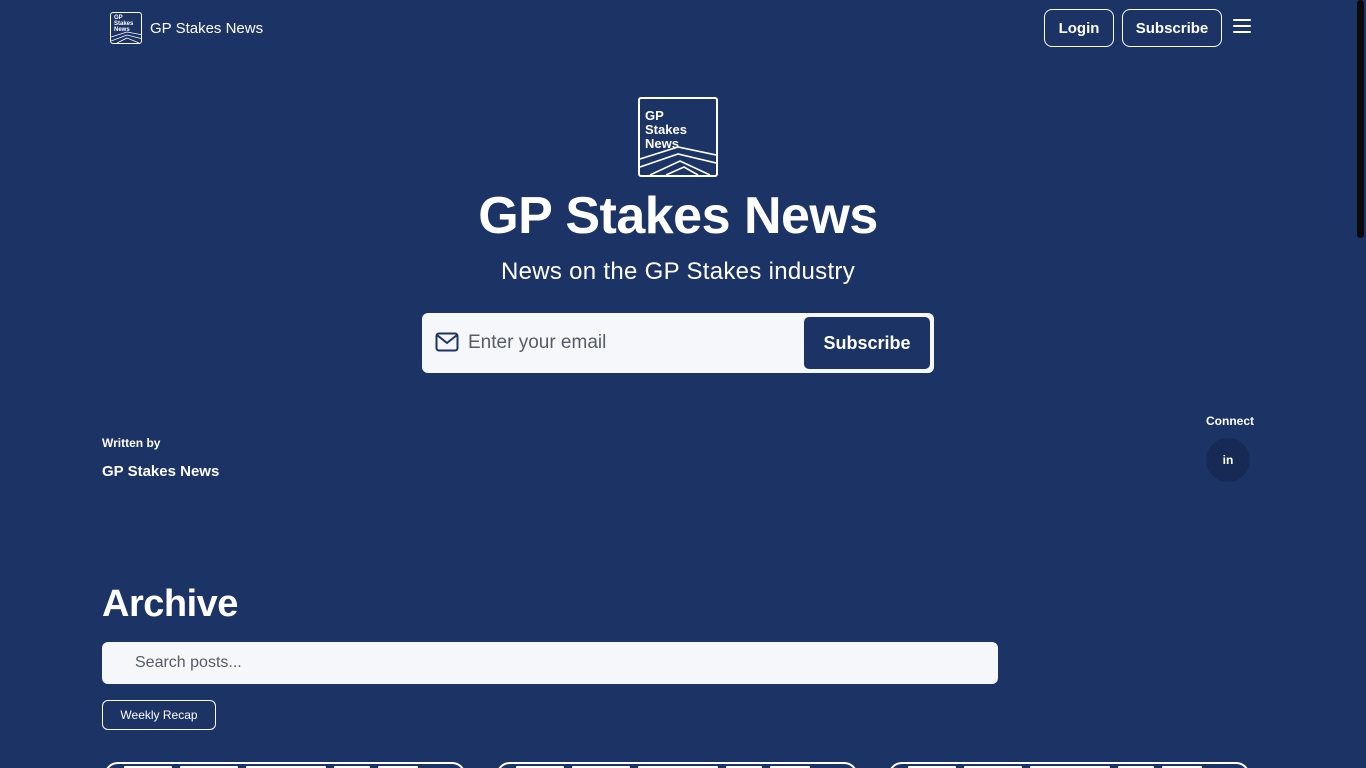  What do you see at coordinates (678, 160) in the screenshot?
I see `hero-logo-lines` at bounding box center [678, 160].